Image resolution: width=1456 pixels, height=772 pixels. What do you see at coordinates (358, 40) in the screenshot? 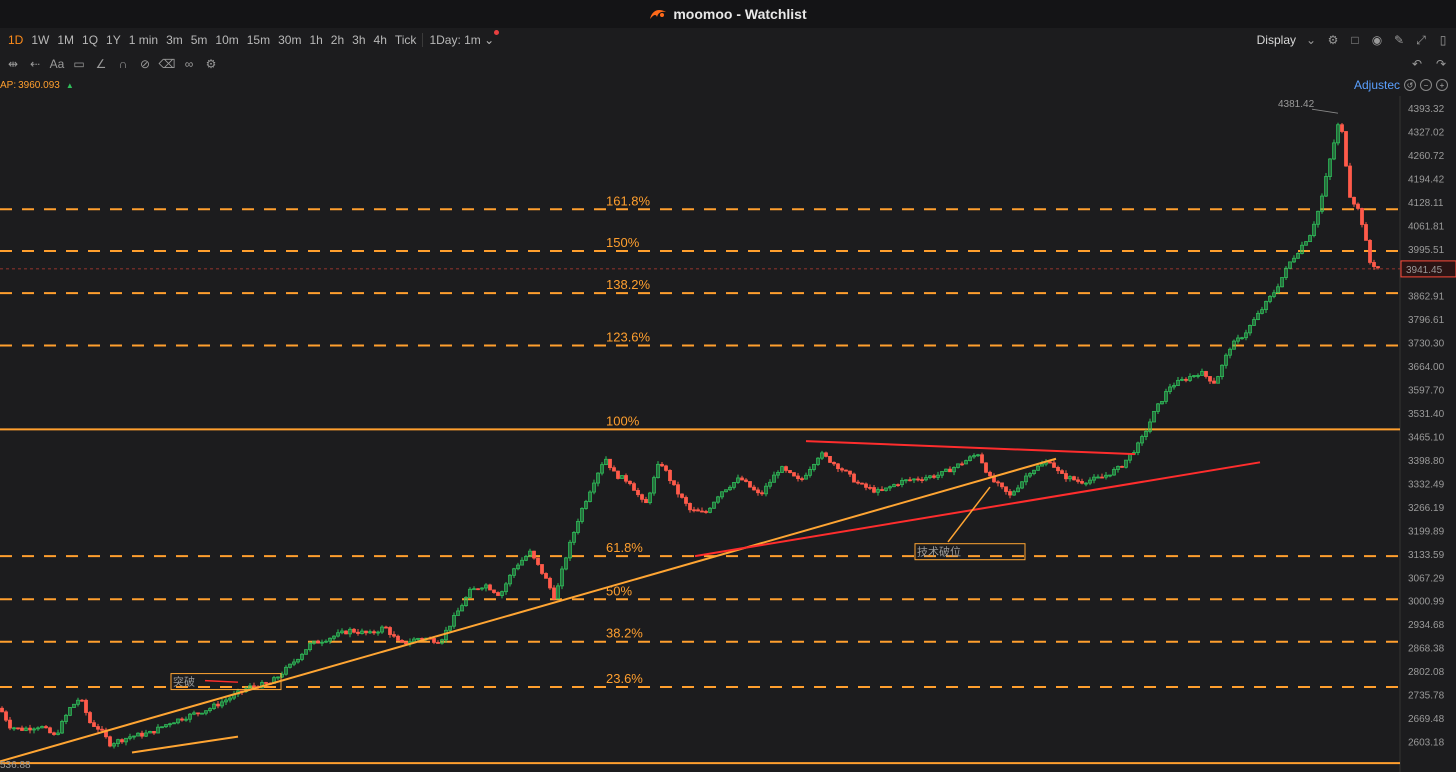
I see `timeframe-3h: 3h` at bounding box center [358, 40].